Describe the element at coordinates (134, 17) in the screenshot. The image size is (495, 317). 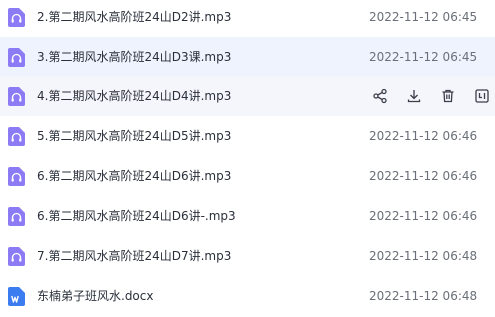
I see `file-name: 2.第二期风水高阶班24山D2讲.mp3` at that location.